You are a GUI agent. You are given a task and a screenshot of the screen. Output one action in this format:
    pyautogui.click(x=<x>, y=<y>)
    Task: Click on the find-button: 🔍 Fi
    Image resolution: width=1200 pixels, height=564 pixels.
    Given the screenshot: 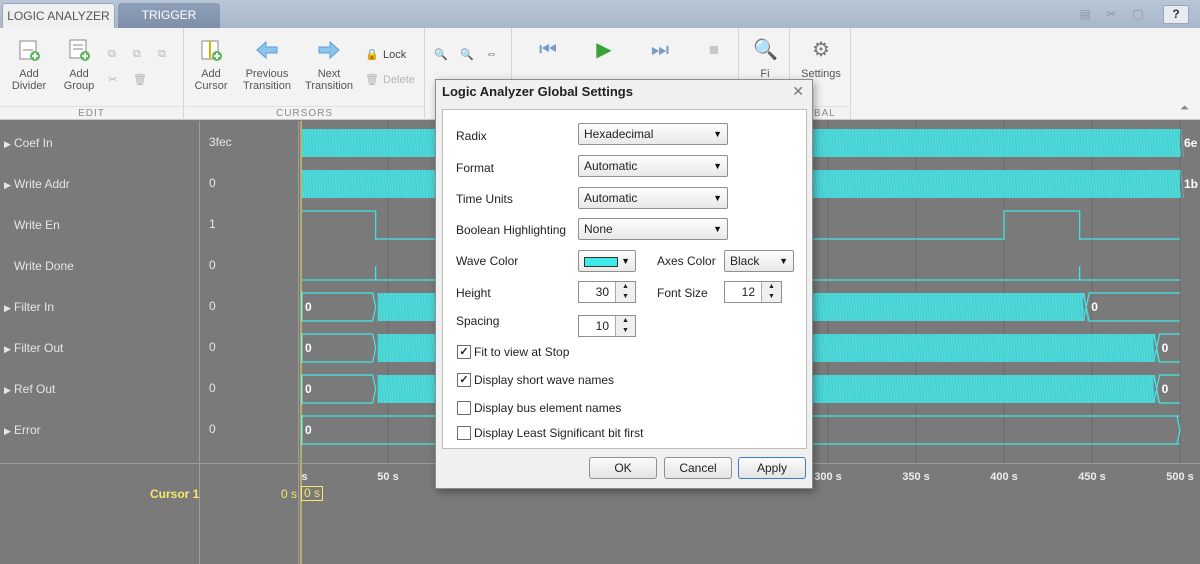 What is the action you would take?
    pyautogui.click(x=765, y=59)
    